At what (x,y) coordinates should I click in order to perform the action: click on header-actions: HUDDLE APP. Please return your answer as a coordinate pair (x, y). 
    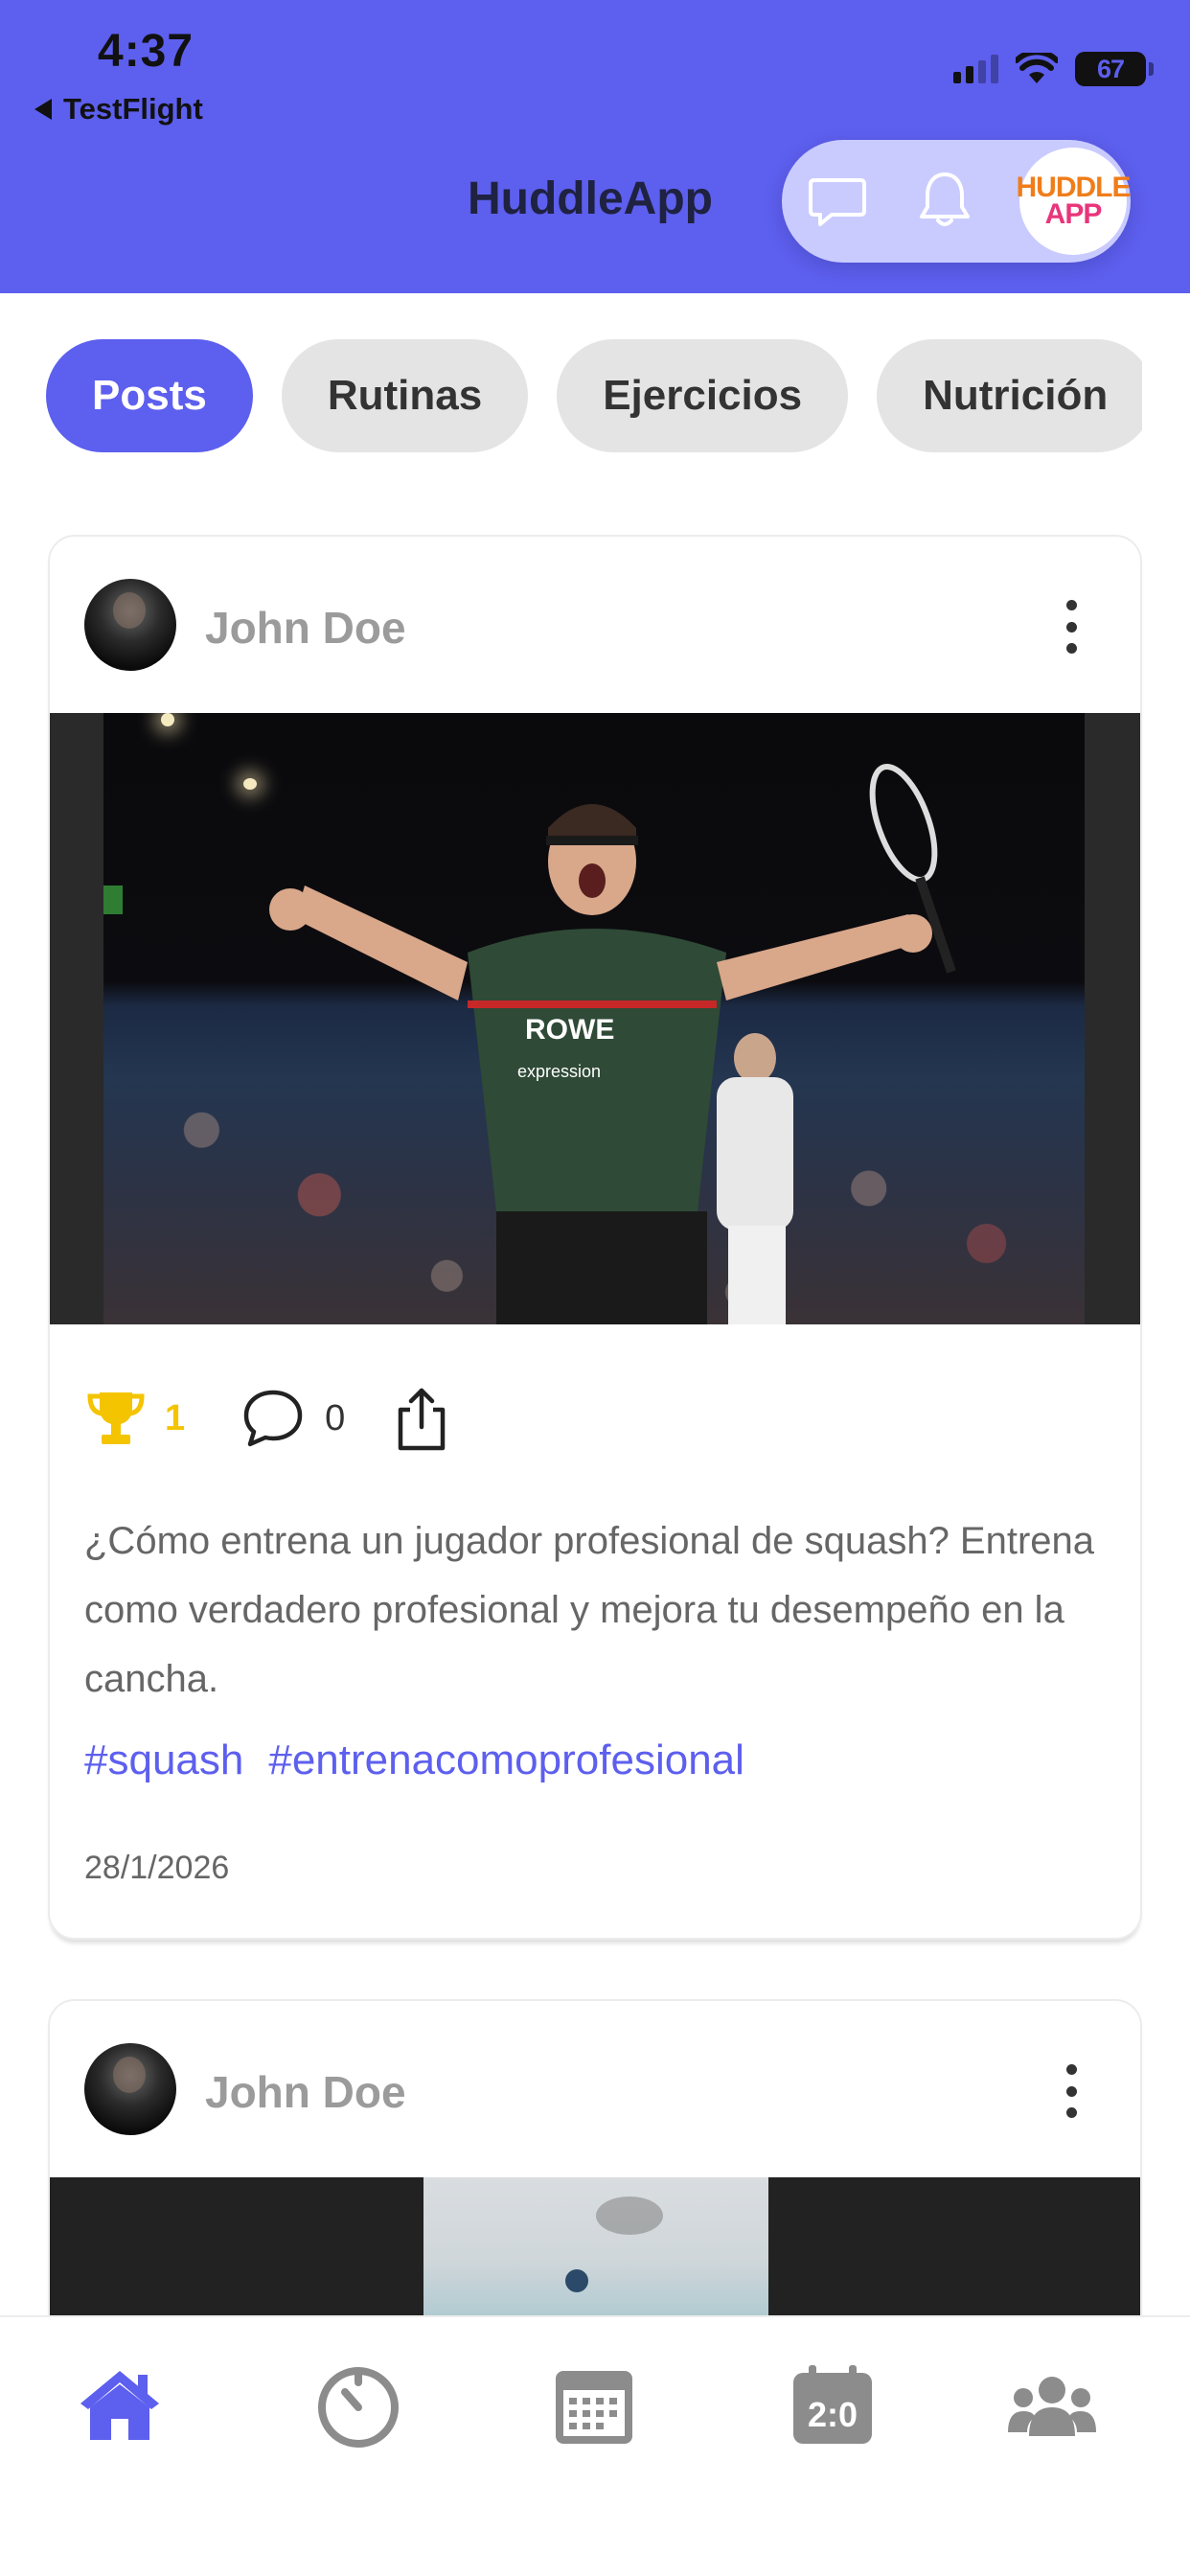
    Looking at the image, I should click on (957, 201).